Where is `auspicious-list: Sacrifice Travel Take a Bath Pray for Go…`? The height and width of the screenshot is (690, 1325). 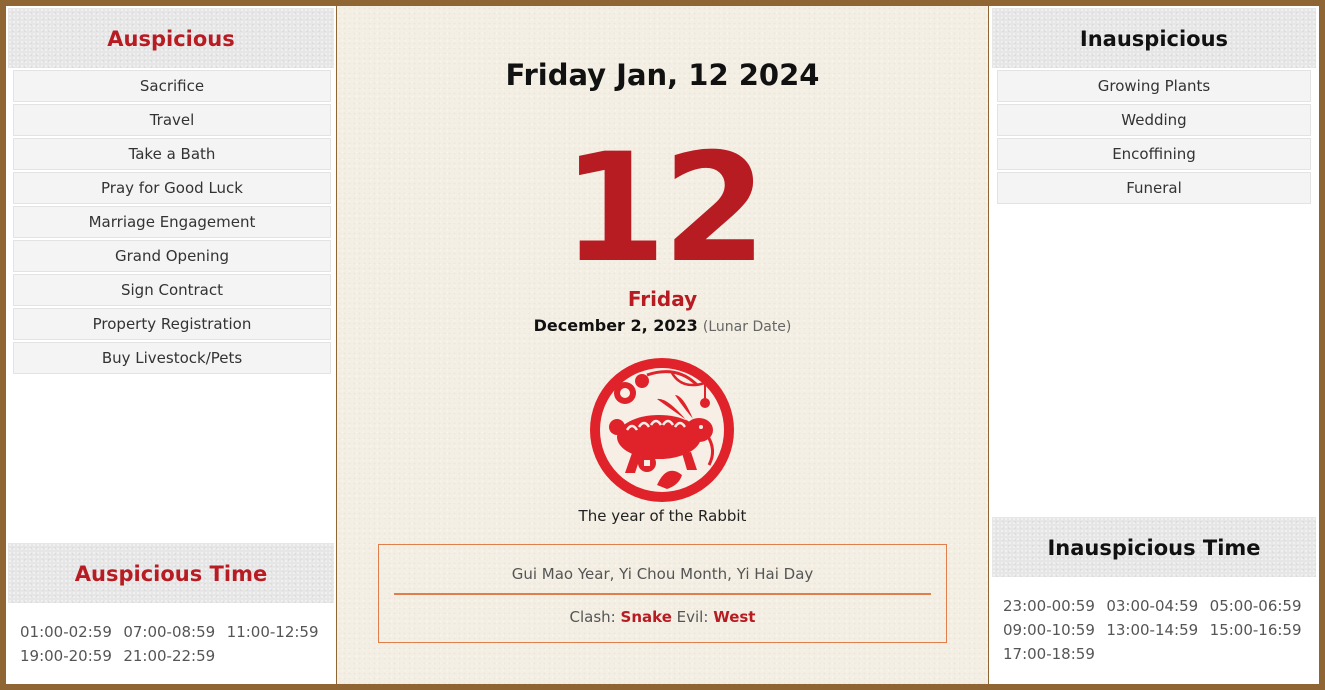
auspicious-list: Sacrifice Travel Take a Bath Pray for Go… is located at coordinates (171, 221).